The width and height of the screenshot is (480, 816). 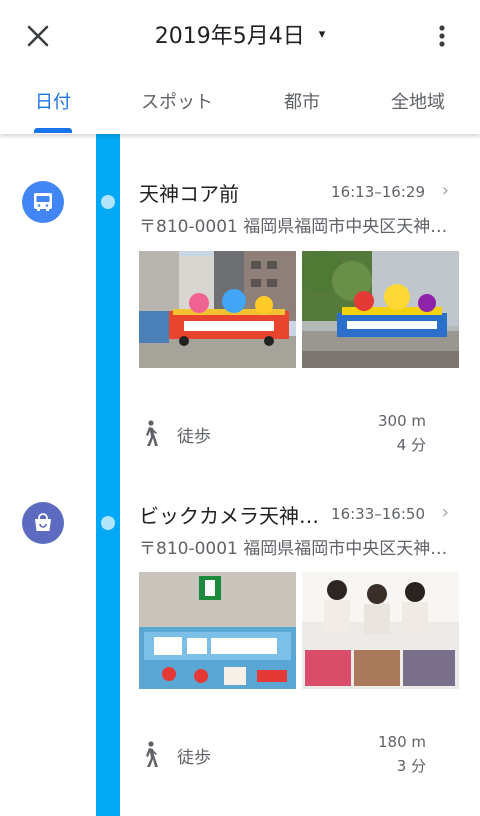 I want to click on walk-duration: 4 分, so click(x=411, y=445).